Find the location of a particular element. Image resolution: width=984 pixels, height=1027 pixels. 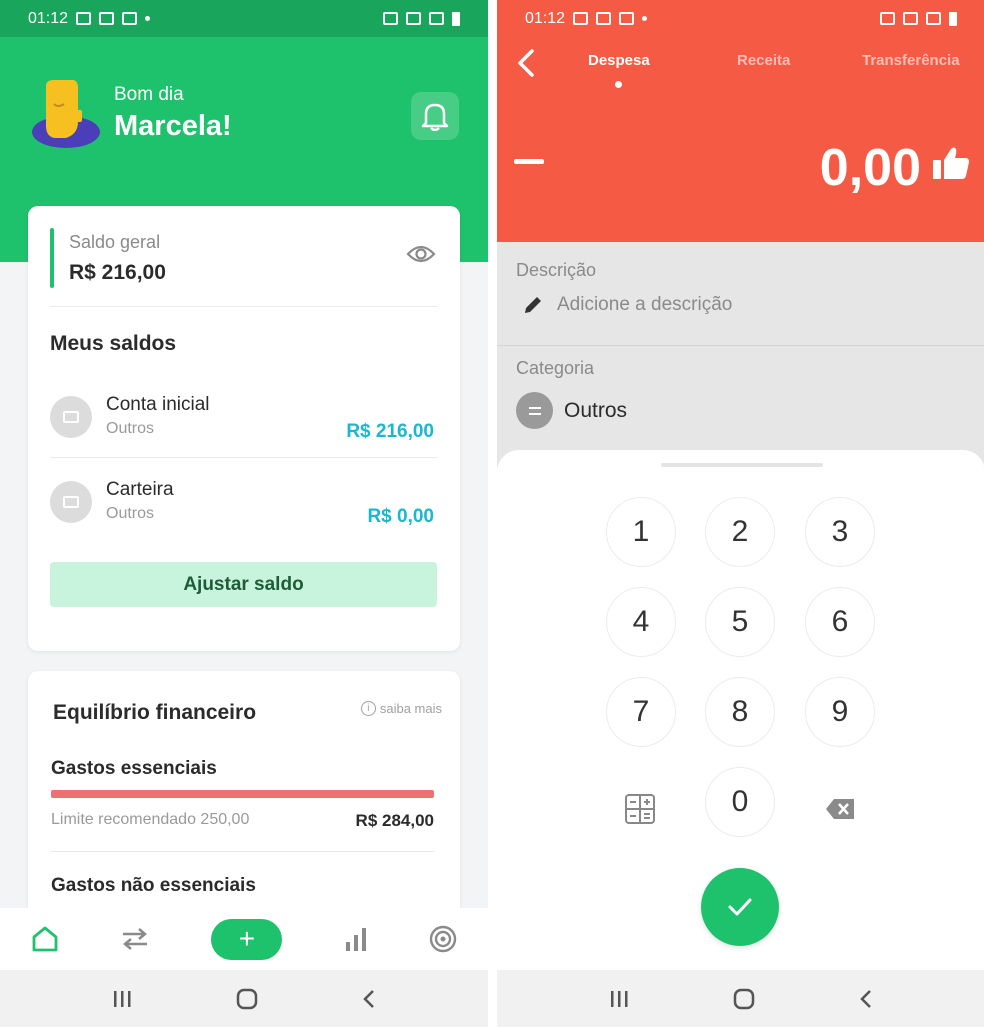

tab-expense: Despesa is located at coordinates (619, 60).